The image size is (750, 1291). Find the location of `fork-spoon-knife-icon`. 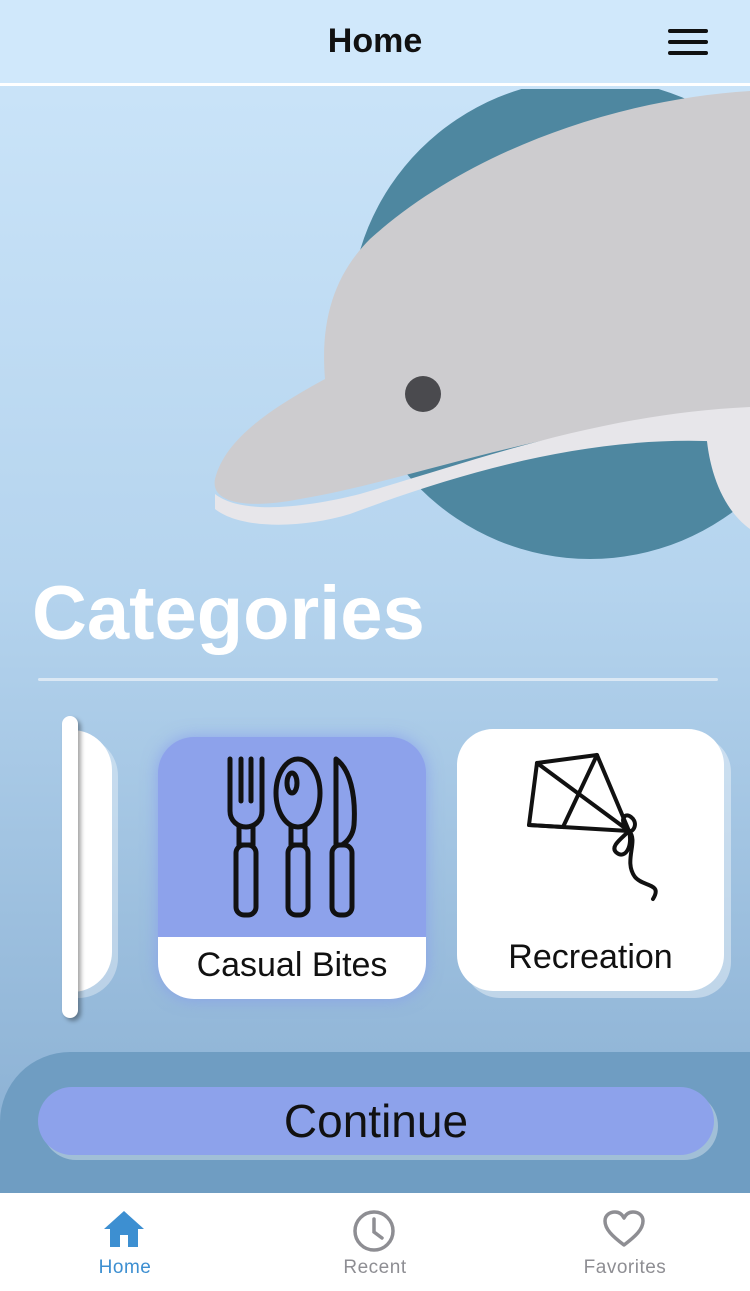

fork-spoon-knife-icon is located at coordinates (292, 837).